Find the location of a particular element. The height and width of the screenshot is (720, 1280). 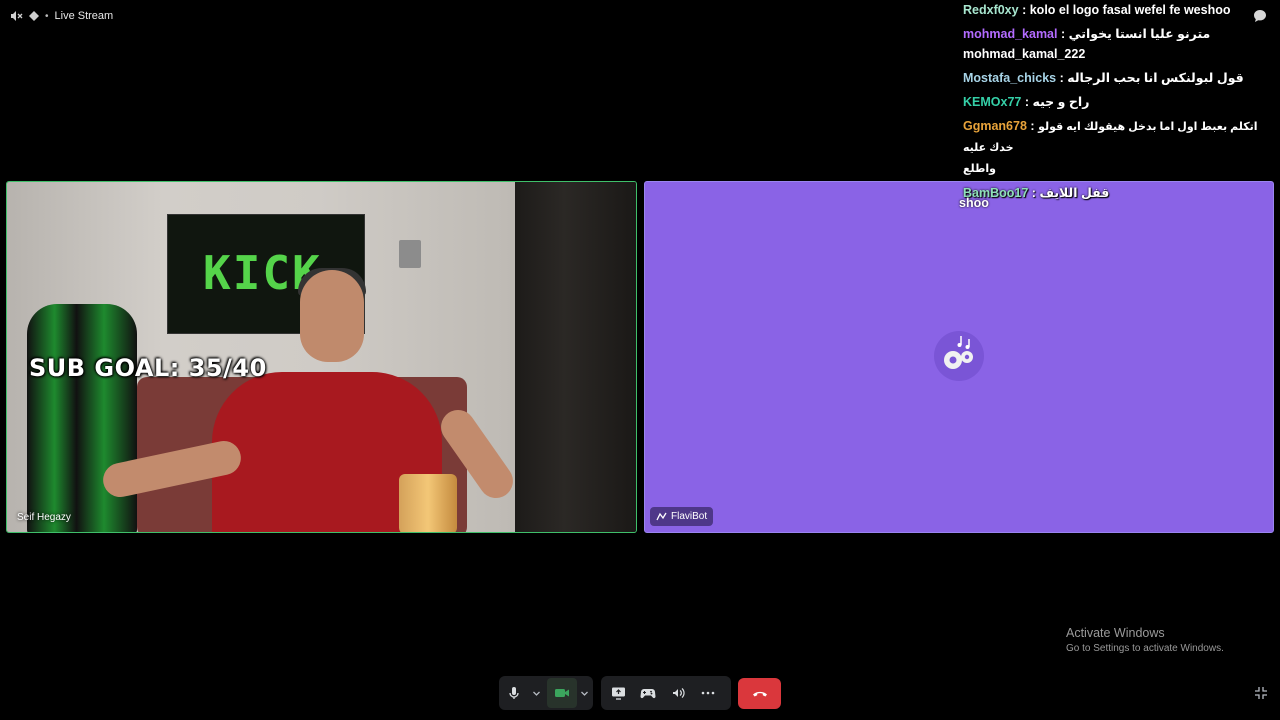

chat-text: قفل اللايف is located at coordinates (1074, 193).